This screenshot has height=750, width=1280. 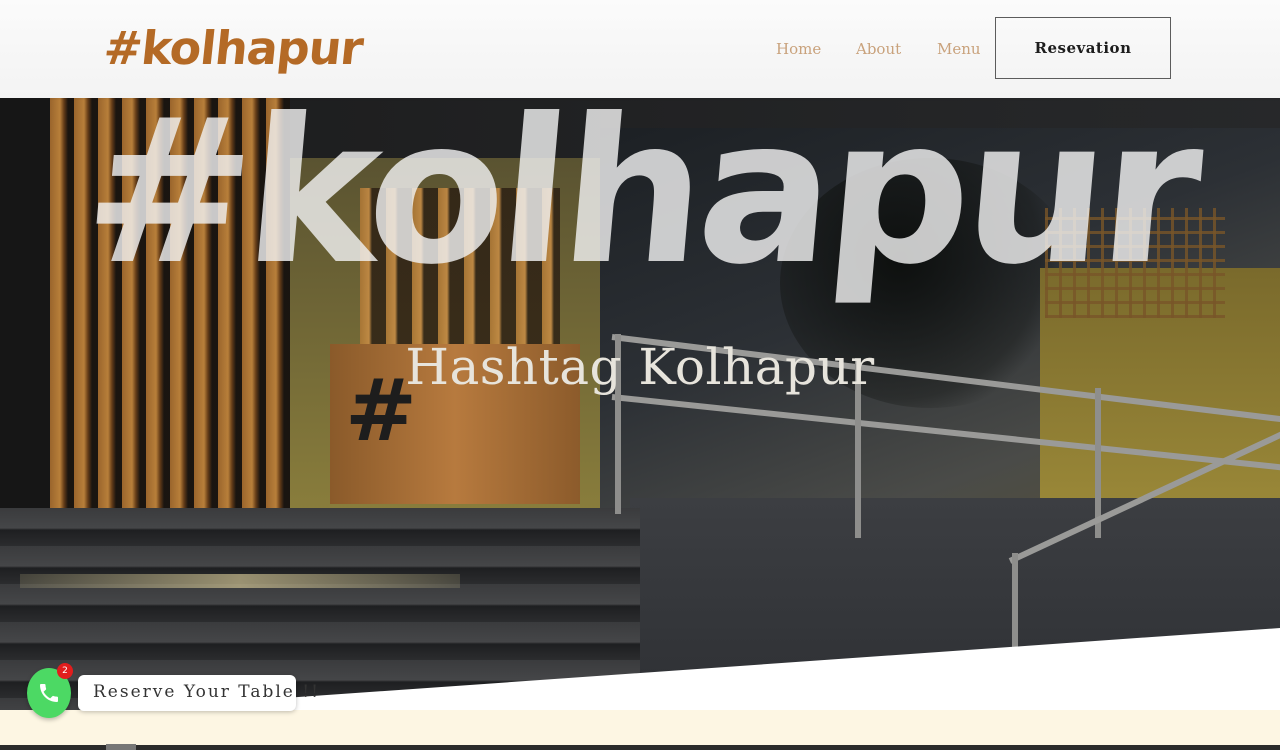 What do you see at coordinates (198, 693) in the screenshot?
I see `reserve-table-label: Reserve Your Table !!` at bounding box center [198, 693].